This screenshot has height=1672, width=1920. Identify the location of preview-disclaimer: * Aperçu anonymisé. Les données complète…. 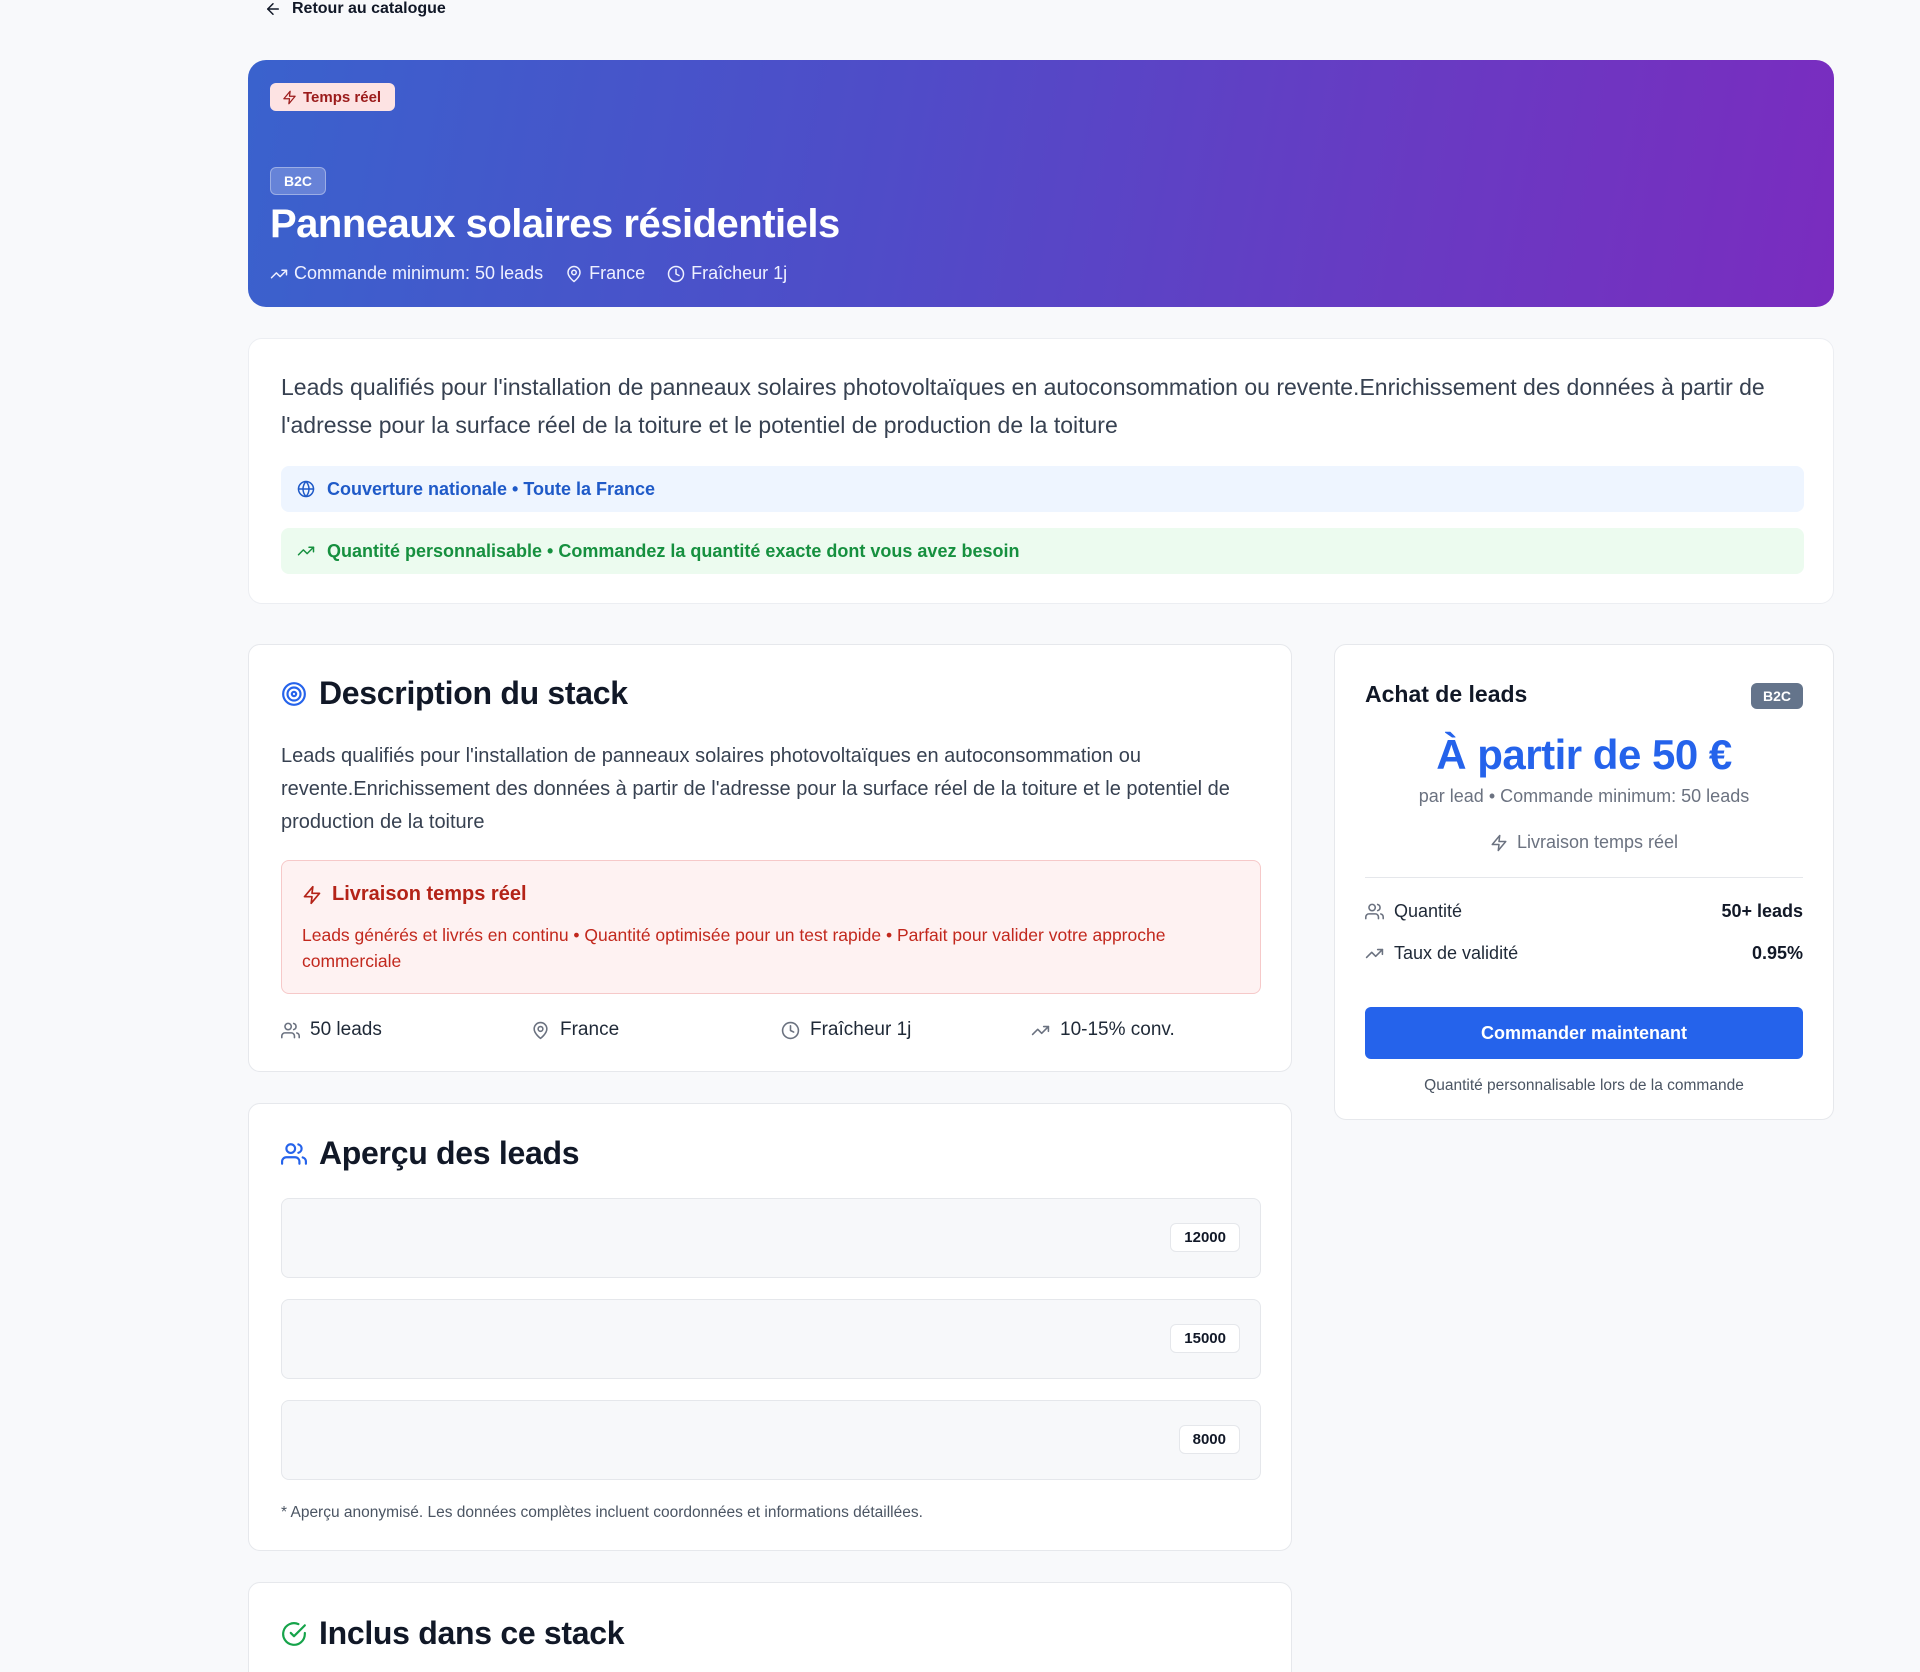
(602, 1512).